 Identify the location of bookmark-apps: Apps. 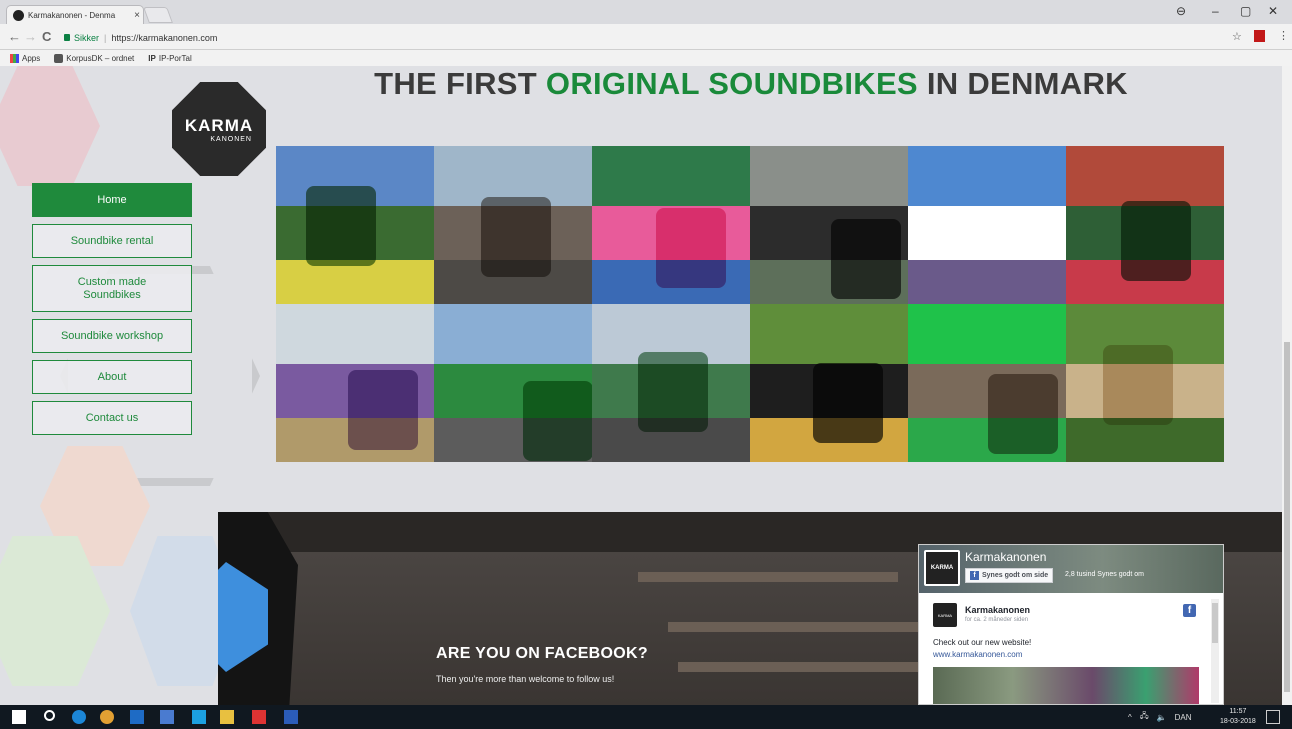
(25, 58).